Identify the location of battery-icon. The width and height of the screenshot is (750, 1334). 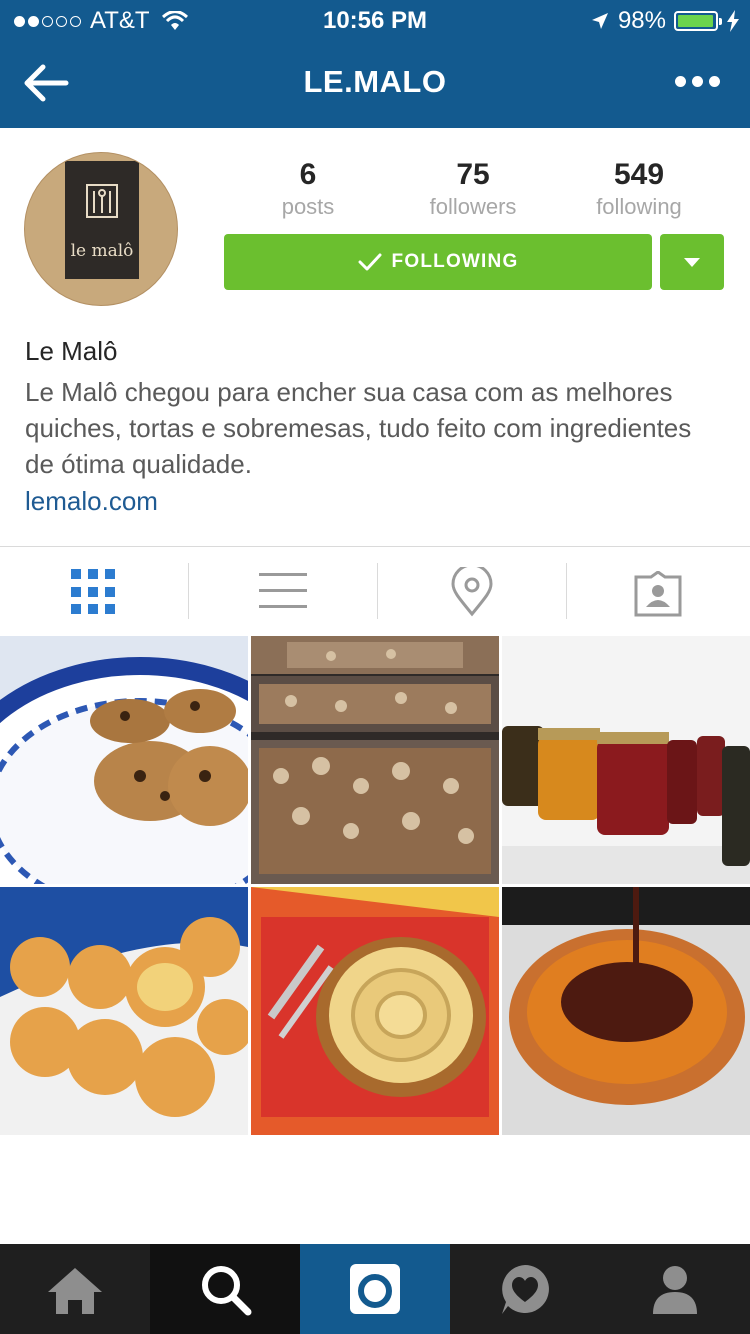
(698, 21).